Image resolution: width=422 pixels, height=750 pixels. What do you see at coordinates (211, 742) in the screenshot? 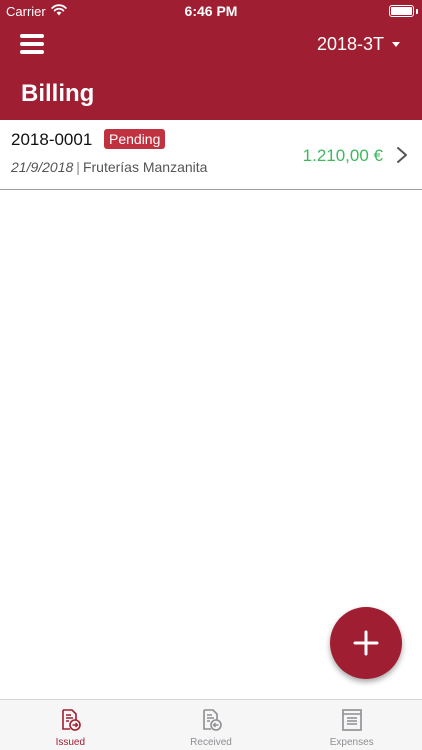
I see `tab-label: Received` at bounding box center [211, 742].